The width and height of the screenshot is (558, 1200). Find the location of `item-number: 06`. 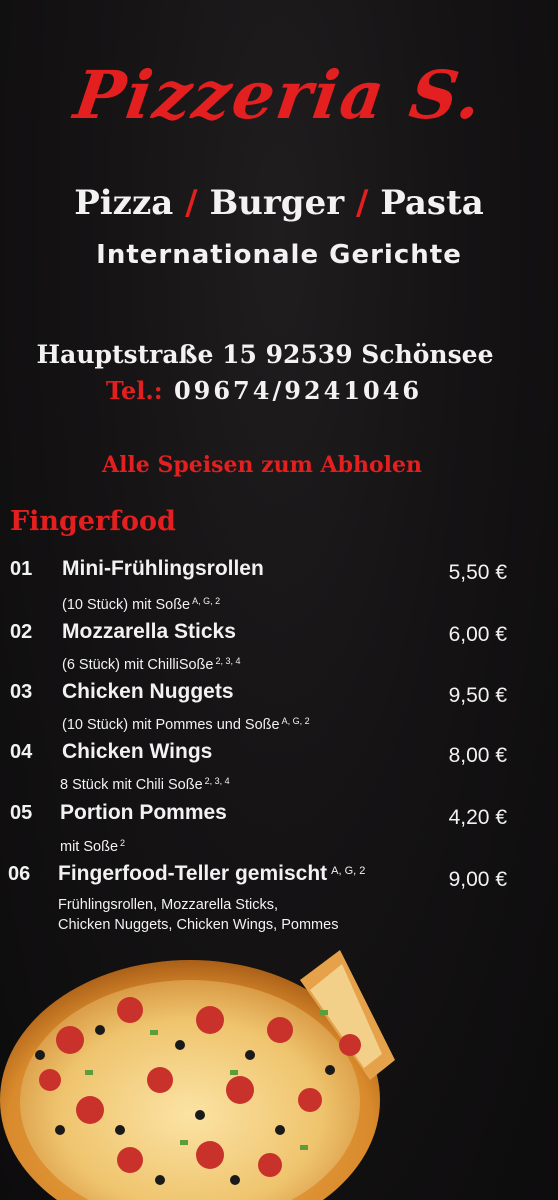

item-number: 06 is located at coordinates (19, 874).